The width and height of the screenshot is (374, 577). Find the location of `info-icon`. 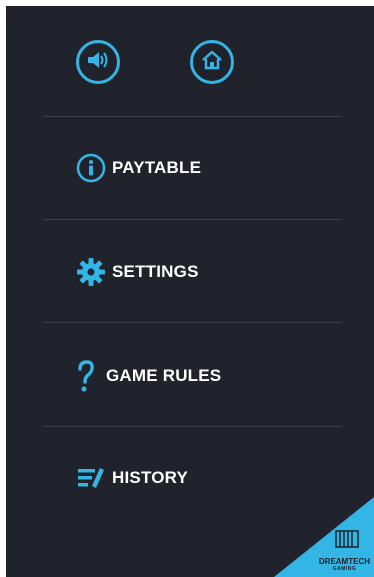

info-icon is located at coordinates (91, 168).